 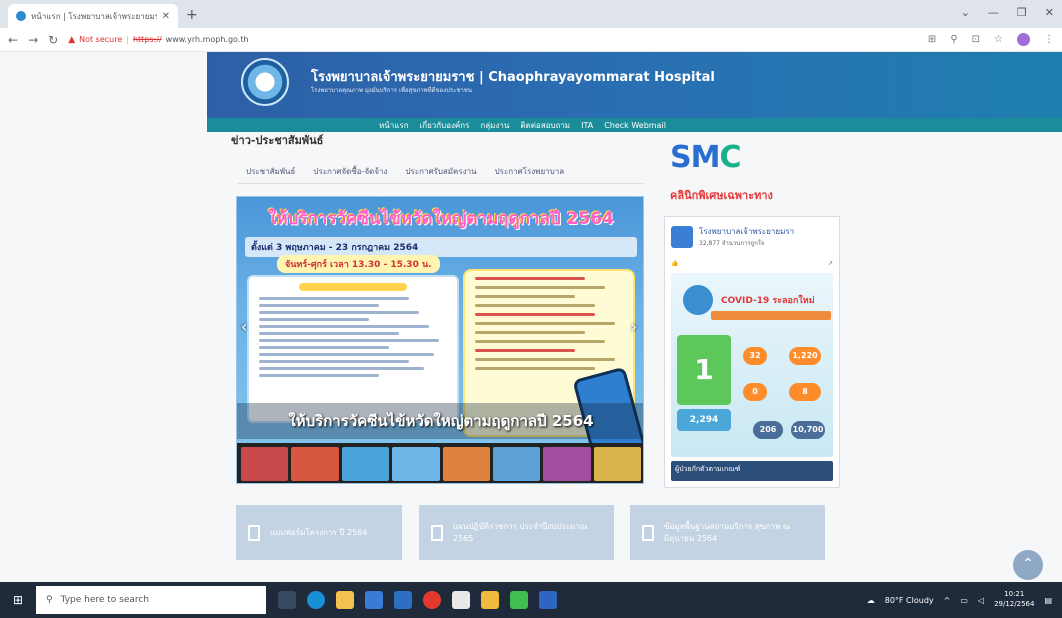 What do you see at coordinates (704, 420) in the screenshot?
I see `covid-cumulative: 2,294` at bounding box center [704, 420].